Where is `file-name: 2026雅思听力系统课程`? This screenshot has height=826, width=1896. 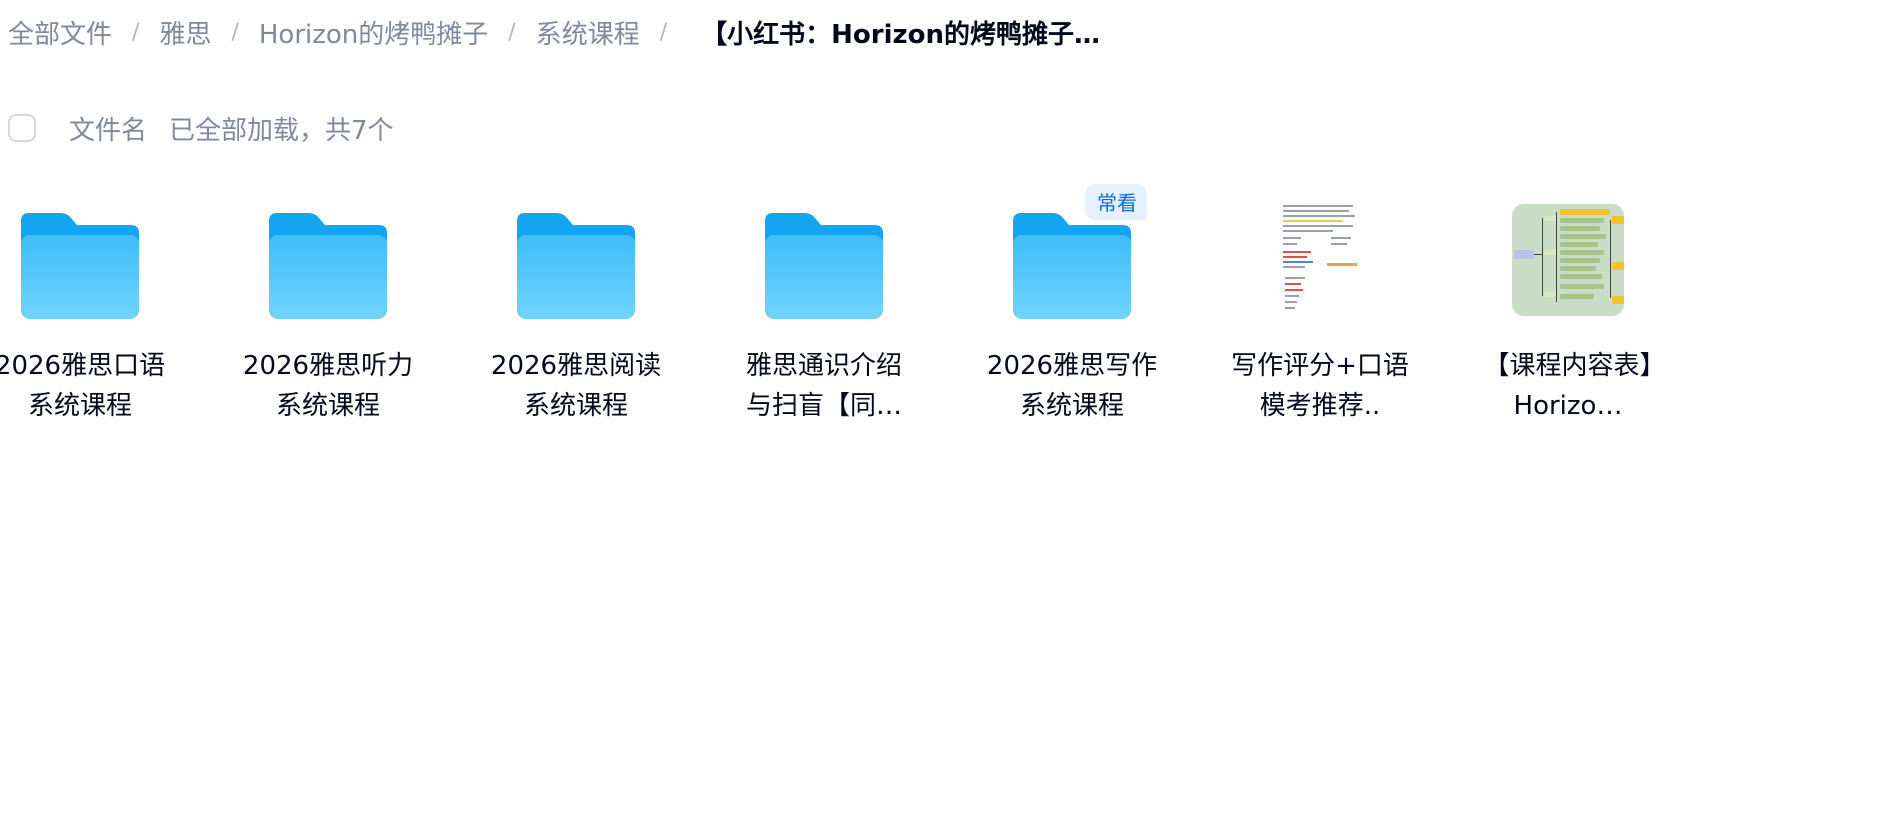 file-name: 2026雅思听力系统课程 is located at coordinates (328, 386).